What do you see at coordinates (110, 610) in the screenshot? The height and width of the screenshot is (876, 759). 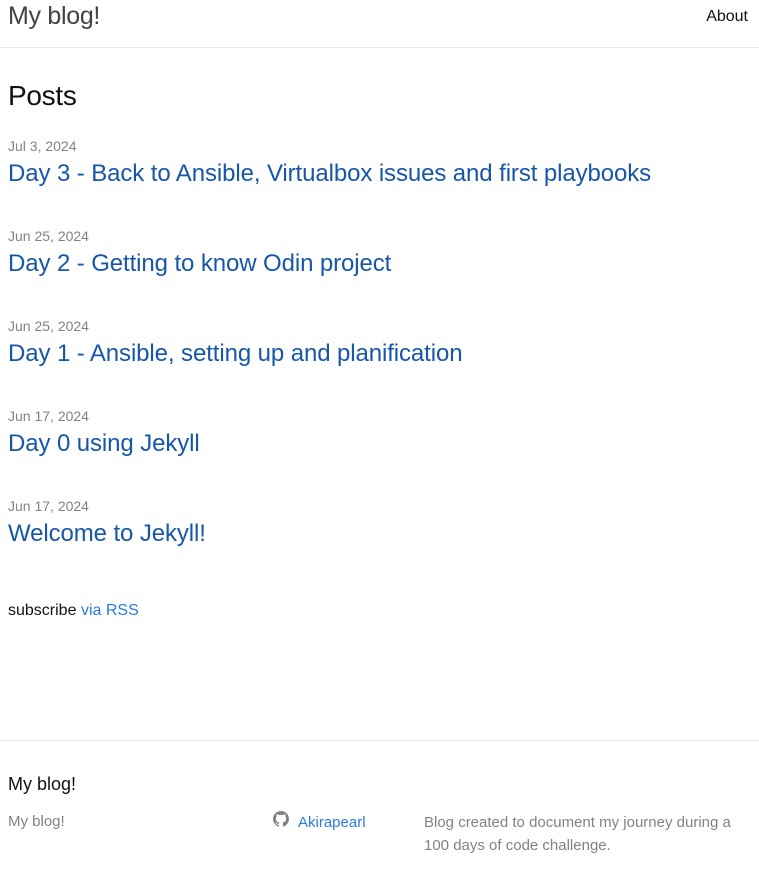 I see `rss-link: via RSS` at bounding box center [110, 610].